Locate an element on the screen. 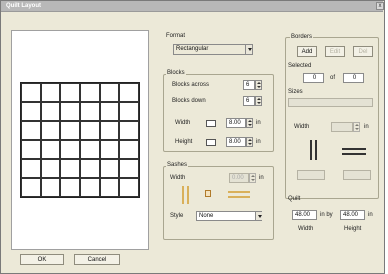 The image size is (388, 274). selected-label: Selected is located at coordinates (300, 66).